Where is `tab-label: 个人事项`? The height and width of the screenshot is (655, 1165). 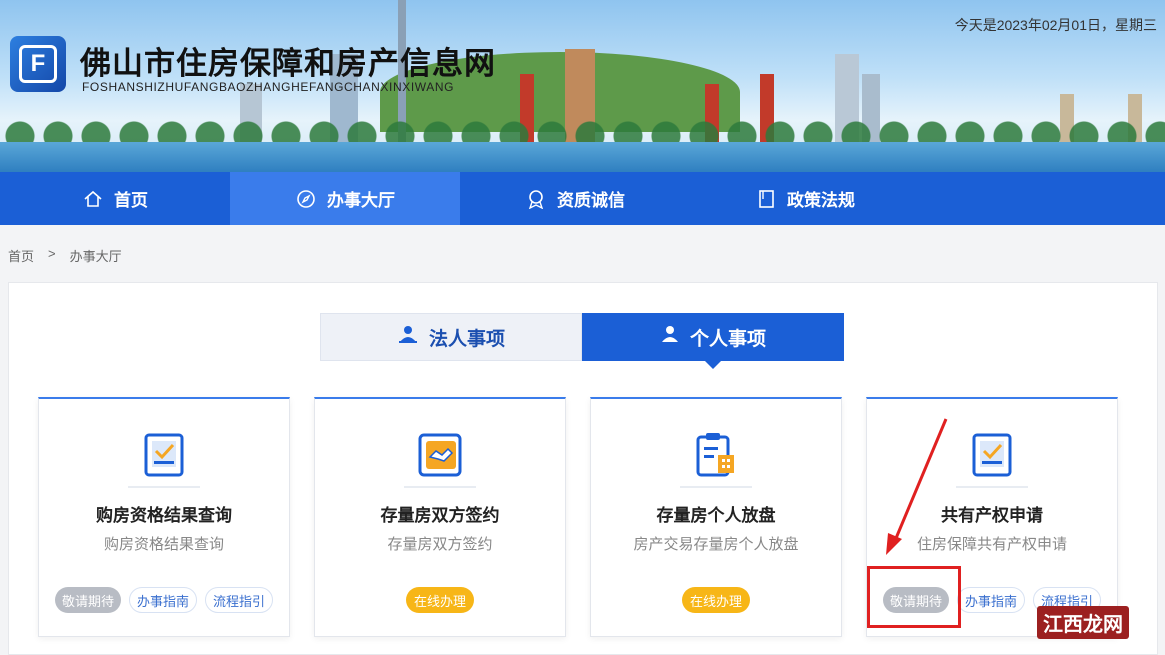 tab-label: 个人事项 is located at coordinates (727, 339).